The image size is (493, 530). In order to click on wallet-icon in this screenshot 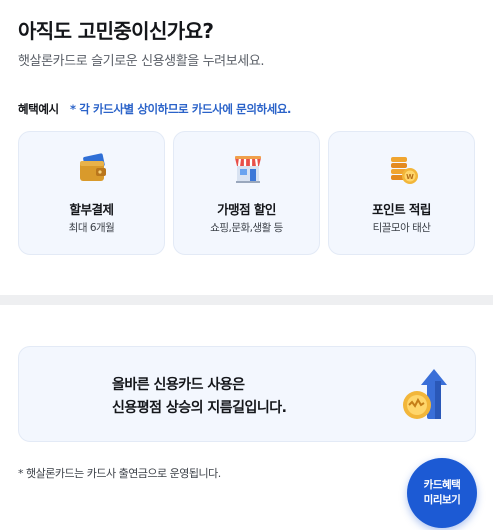, I will do `click(93, 167)`.